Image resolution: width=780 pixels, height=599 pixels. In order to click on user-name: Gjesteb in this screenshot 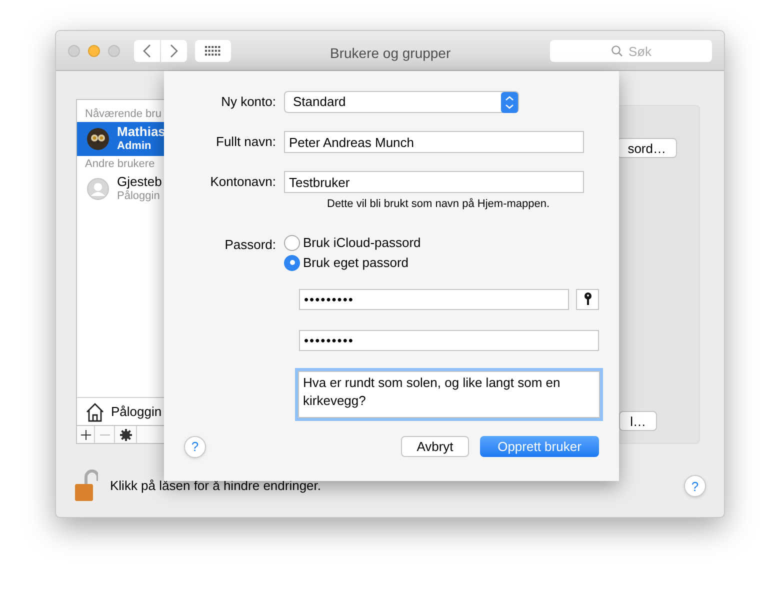, I will do `click(139, 182)`.